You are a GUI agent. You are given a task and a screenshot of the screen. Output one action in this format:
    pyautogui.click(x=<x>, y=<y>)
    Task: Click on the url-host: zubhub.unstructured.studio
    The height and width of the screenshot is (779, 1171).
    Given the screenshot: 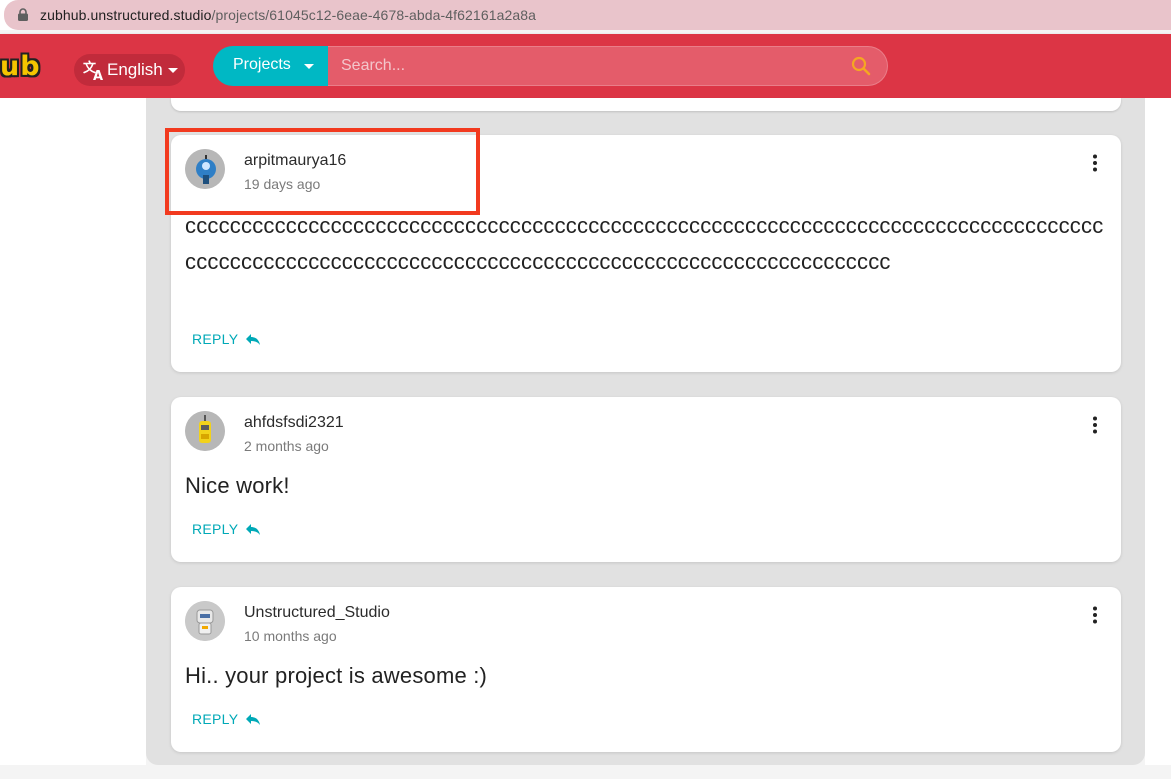 What is the action you would take?
    pyautogui.click(x=126, y=15)
    